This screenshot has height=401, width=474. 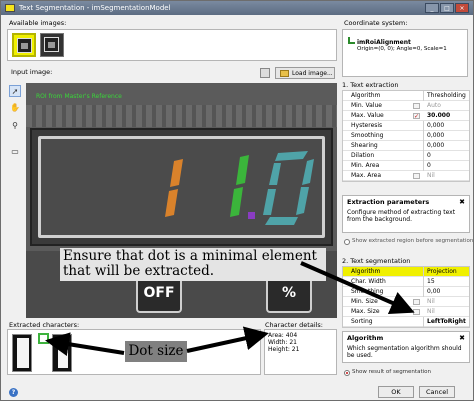 What do you see at coordinates (431, 281) in the screenshot?
I see `property-value: 15` at bounding box center [431, 281].